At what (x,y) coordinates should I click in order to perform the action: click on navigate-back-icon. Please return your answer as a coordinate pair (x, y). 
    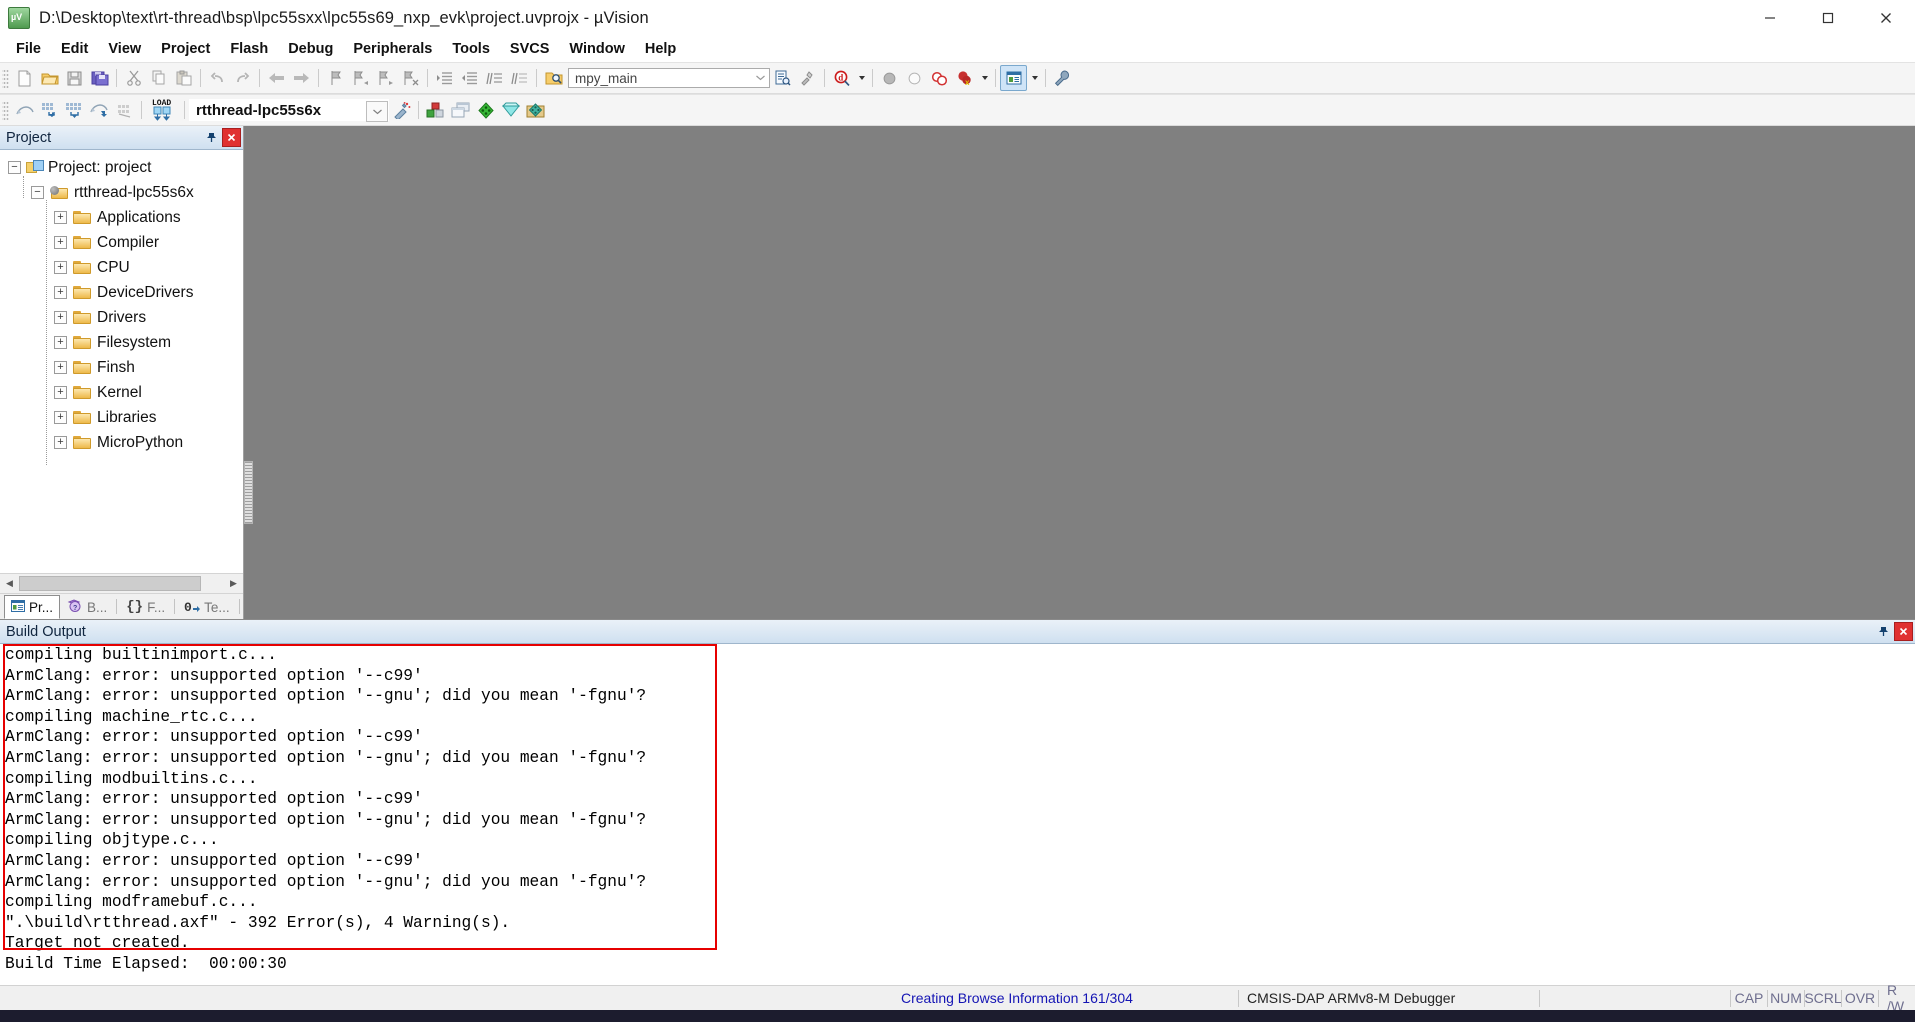
    Looking at the image, I should click on (276, 78).